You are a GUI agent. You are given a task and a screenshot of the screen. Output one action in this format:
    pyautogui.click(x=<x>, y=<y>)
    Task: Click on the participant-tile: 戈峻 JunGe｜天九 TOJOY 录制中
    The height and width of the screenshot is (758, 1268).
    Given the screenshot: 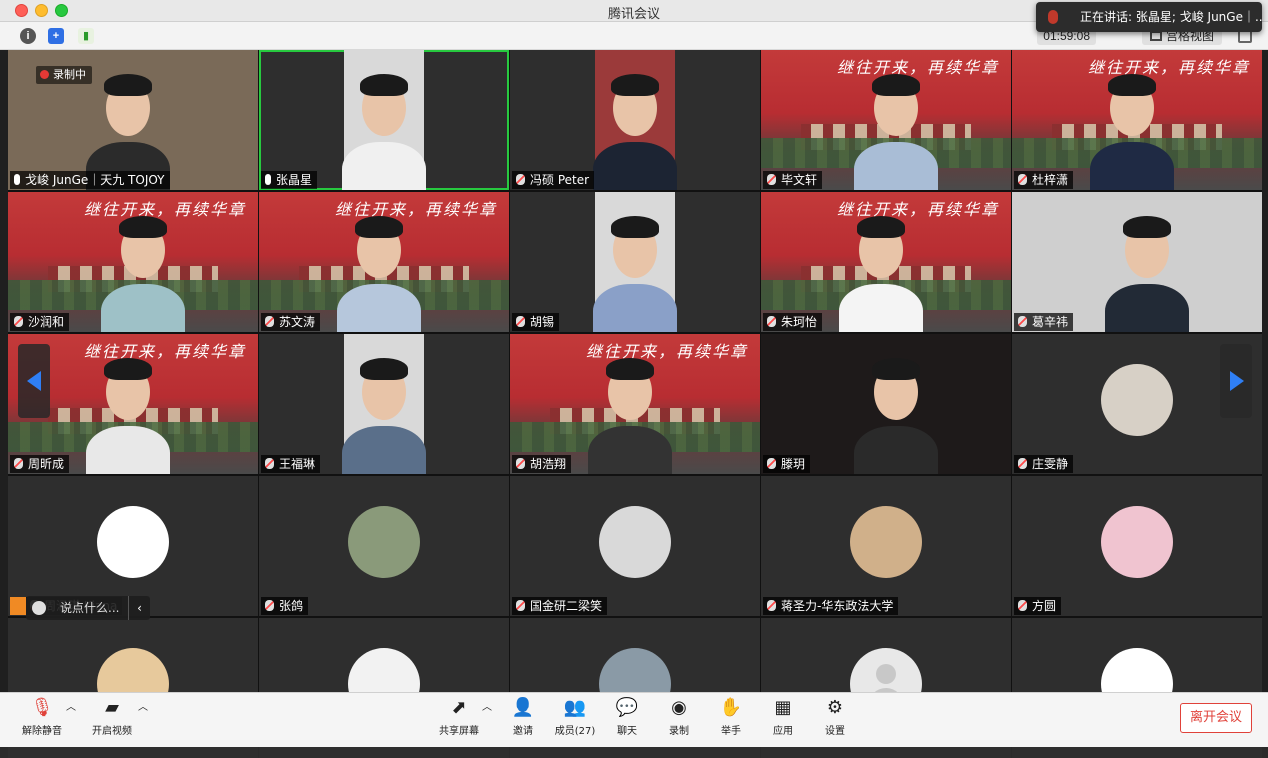 What is the action you would take?
    pyautogui.click(x=133, y=120)
    